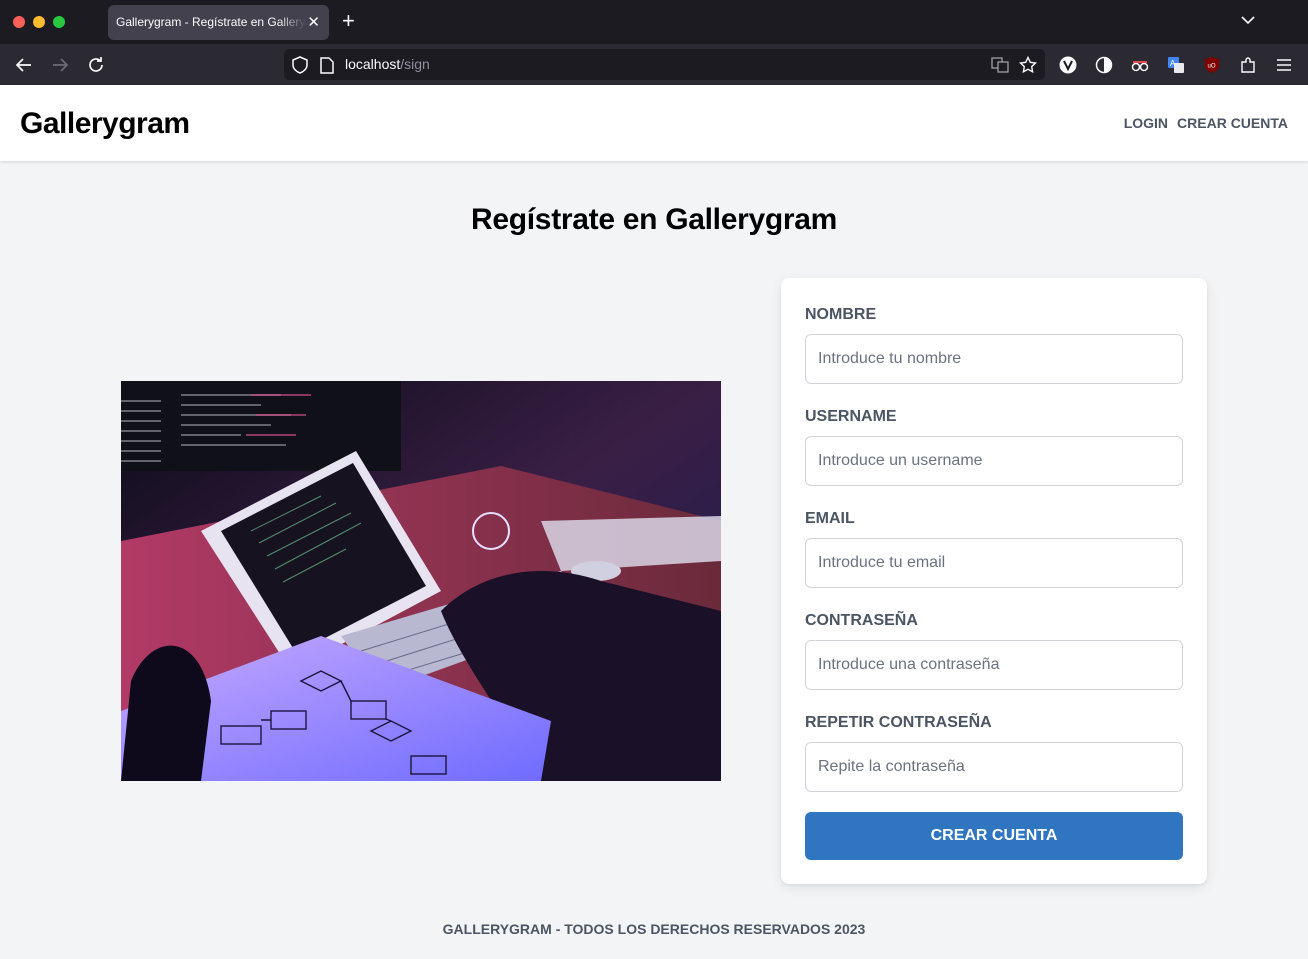 Image resolution: width=1308 pixels, height=959 pixels. I want to click on email-field, so click(994, 563).